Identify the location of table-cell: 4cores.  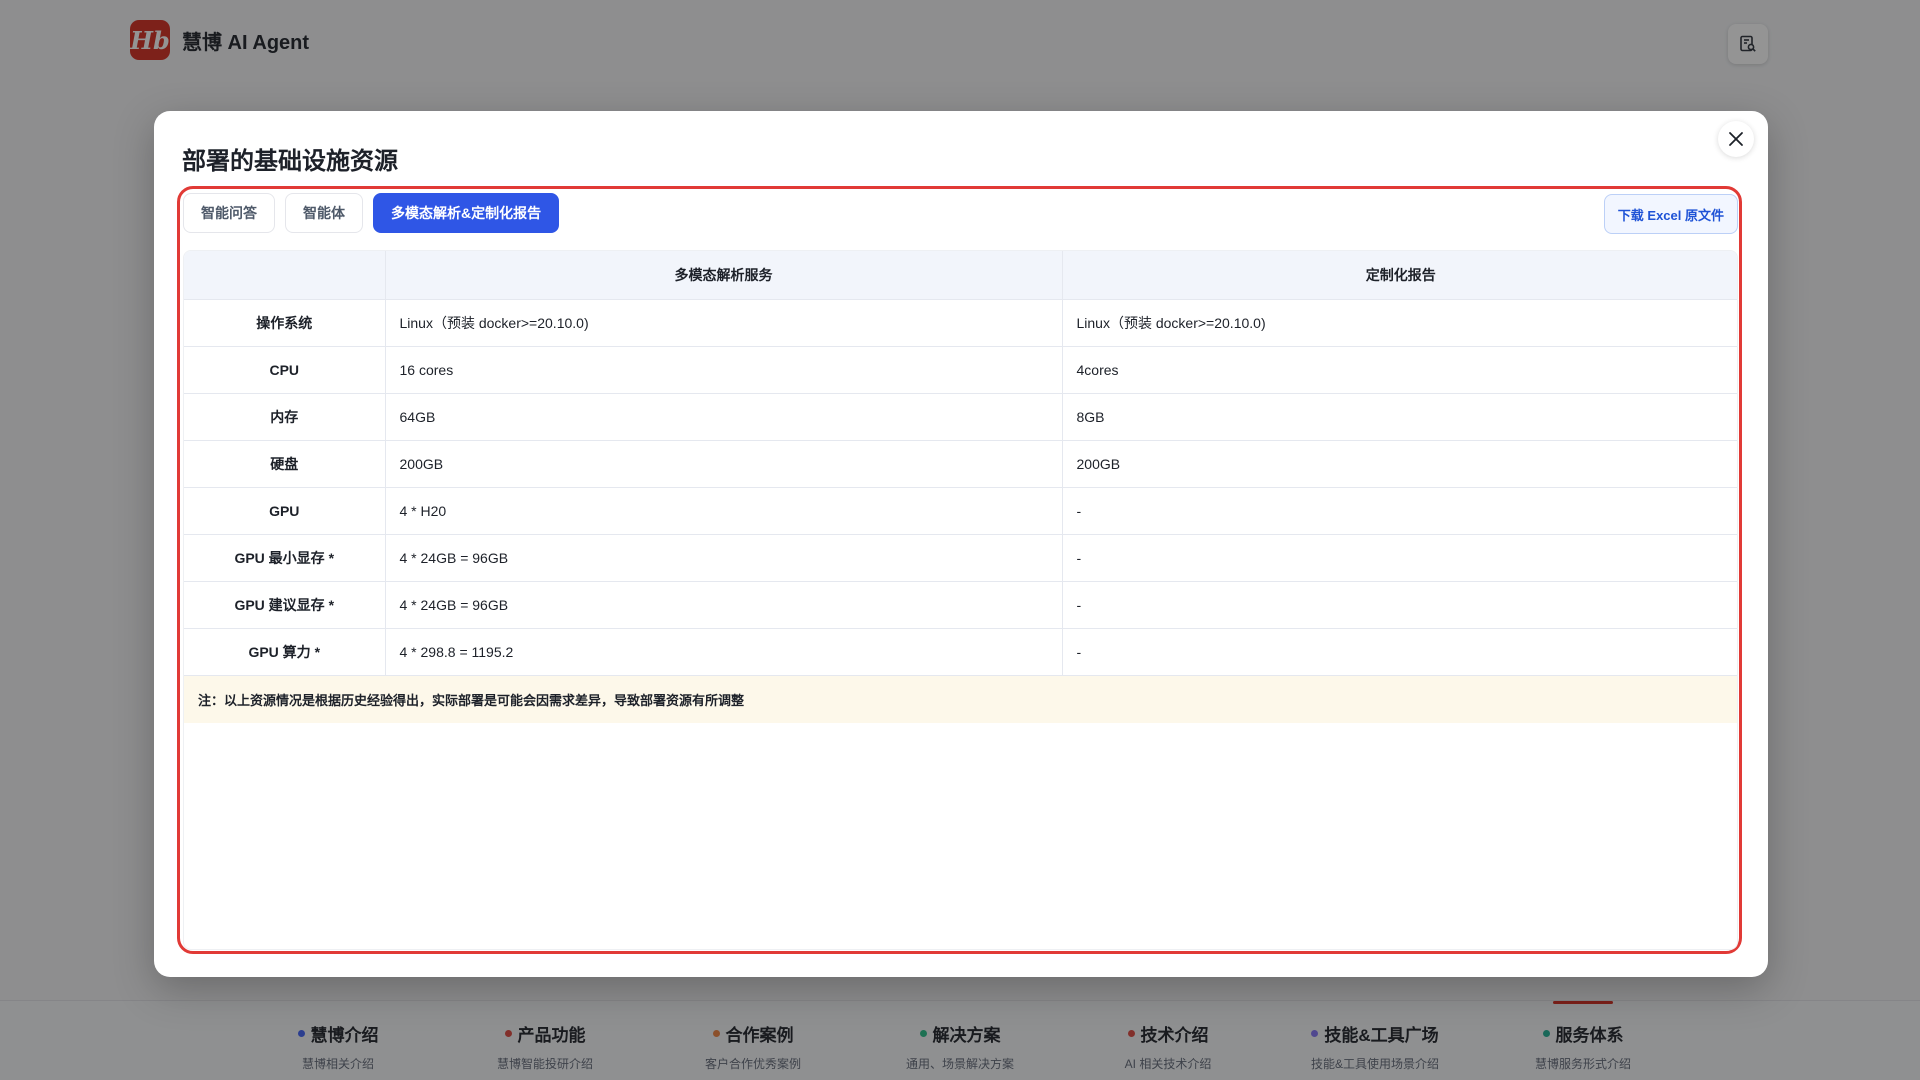
(1399, 370).